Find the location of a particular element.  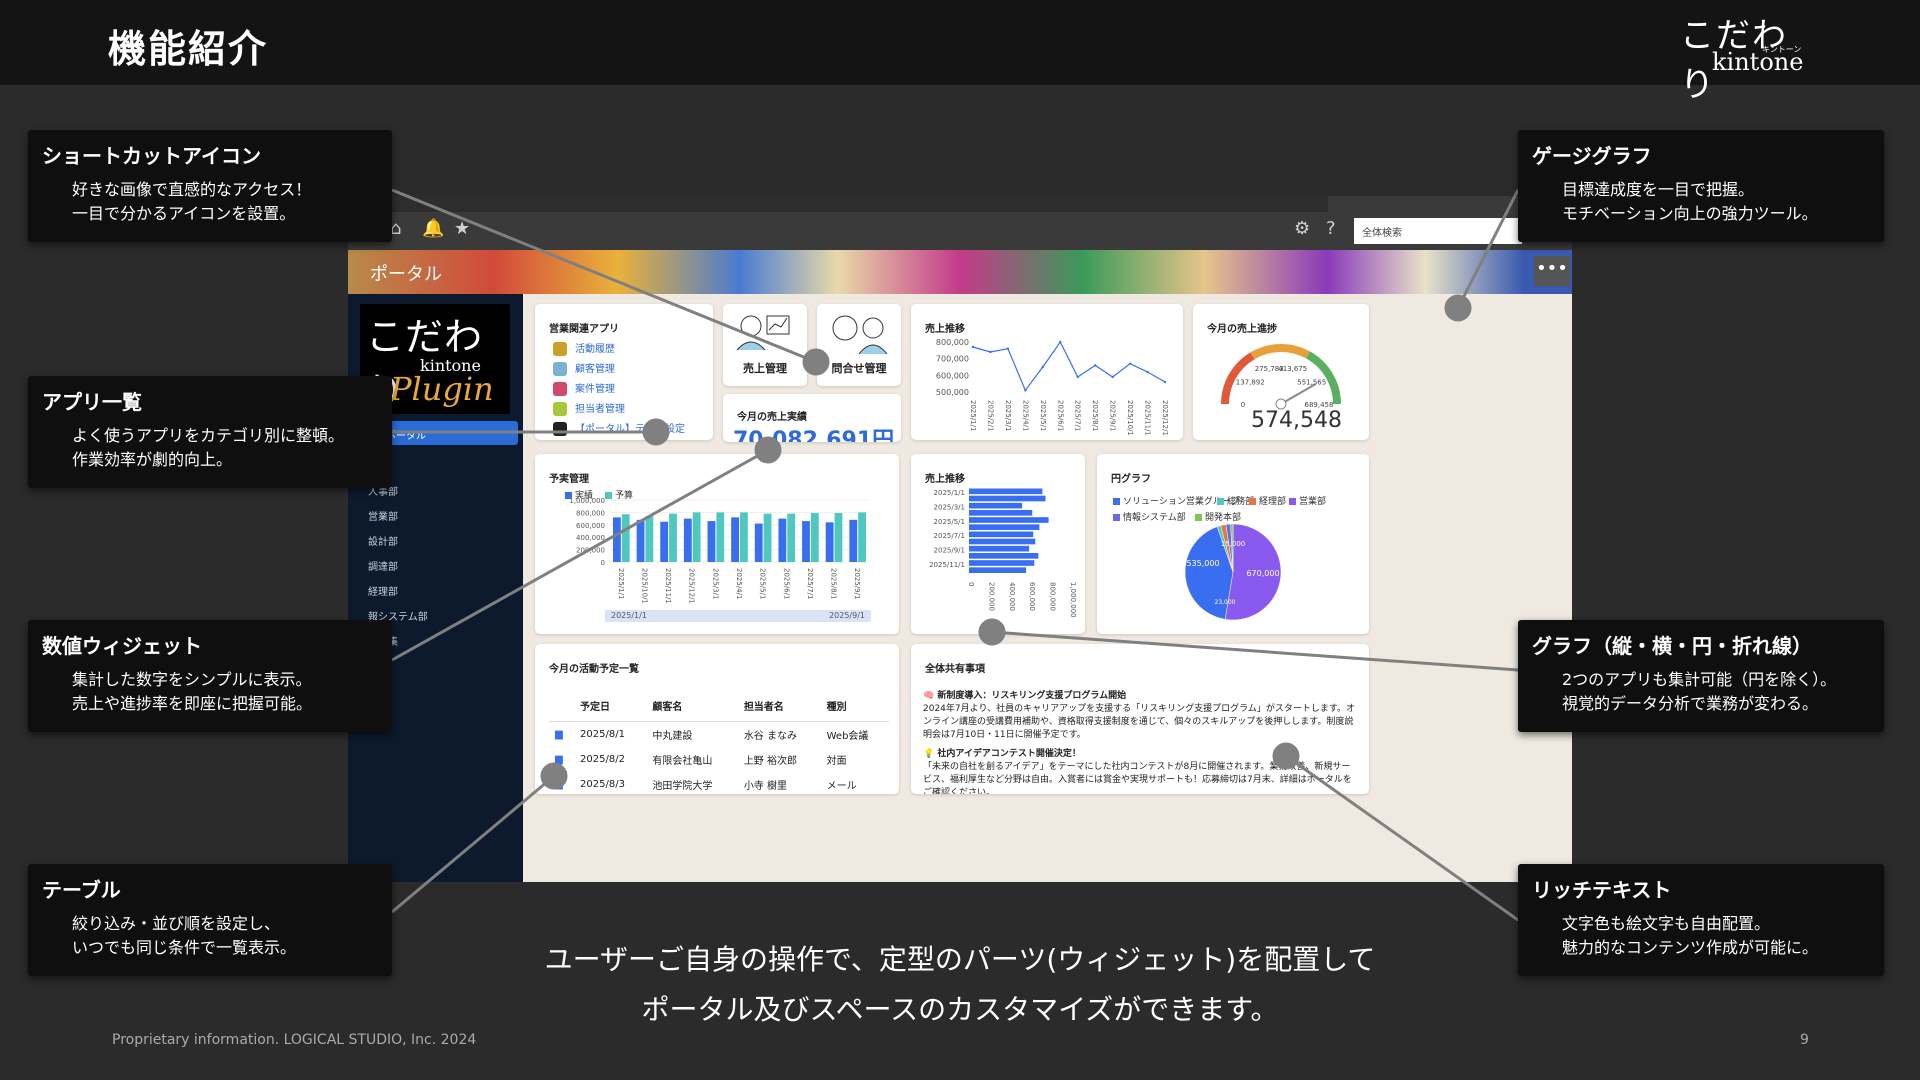

callout-desc: 好きな画像で直感的なアクセス！ 一目で分かるアイコンを設置。 is located at coordinates (192, 201).